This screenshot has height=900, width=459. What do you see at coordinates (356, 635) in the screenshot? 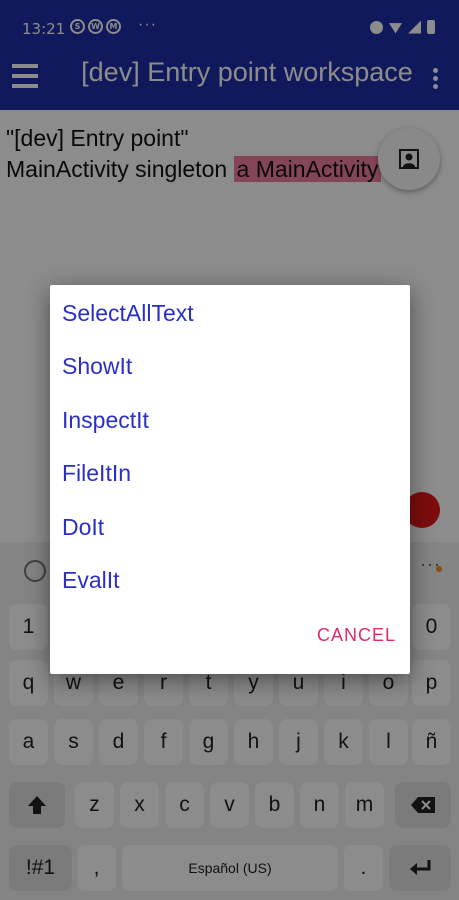
I see `cancel-button: CANCEL` at bounding box center [356, 635].